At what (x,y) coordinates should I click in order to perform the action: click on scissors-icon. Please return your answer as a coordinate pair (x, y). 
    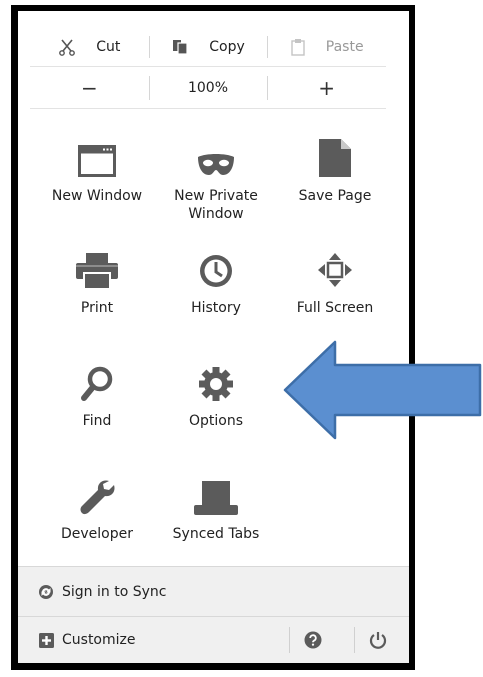
    Looking at the image, I should click on (67, 47).